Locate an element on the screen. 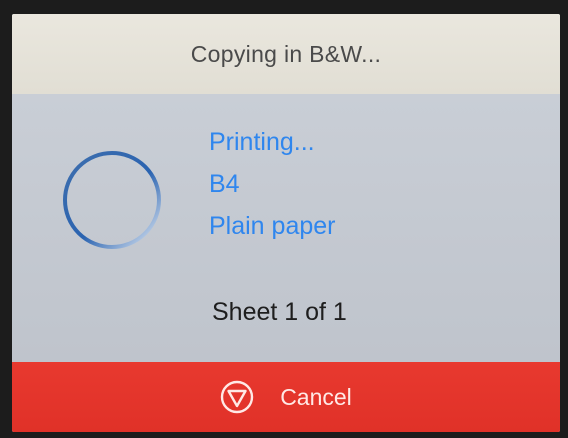 Image resolution: width=568 pixels, height=438 pixels. cancel-label: Cancel is located at coordinates (316, 396).